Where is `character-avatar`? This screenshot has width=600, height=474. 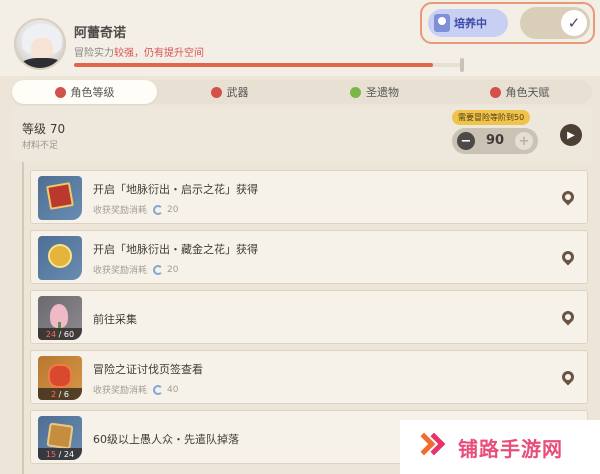 character-avatar is located at coordinates (40, 44).